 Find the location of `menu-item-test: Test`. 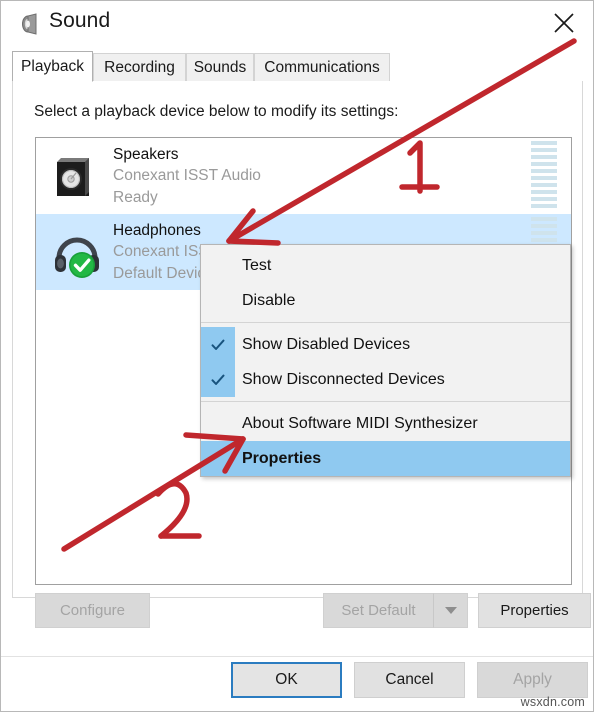

menu-item-test: Test is located at coordinates (385, 265).